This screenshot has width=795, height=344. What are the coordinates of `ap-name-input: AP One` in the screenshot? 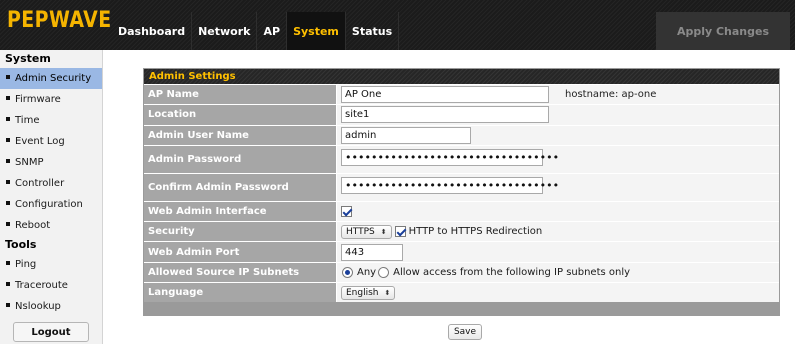 It's located at (445, 95).